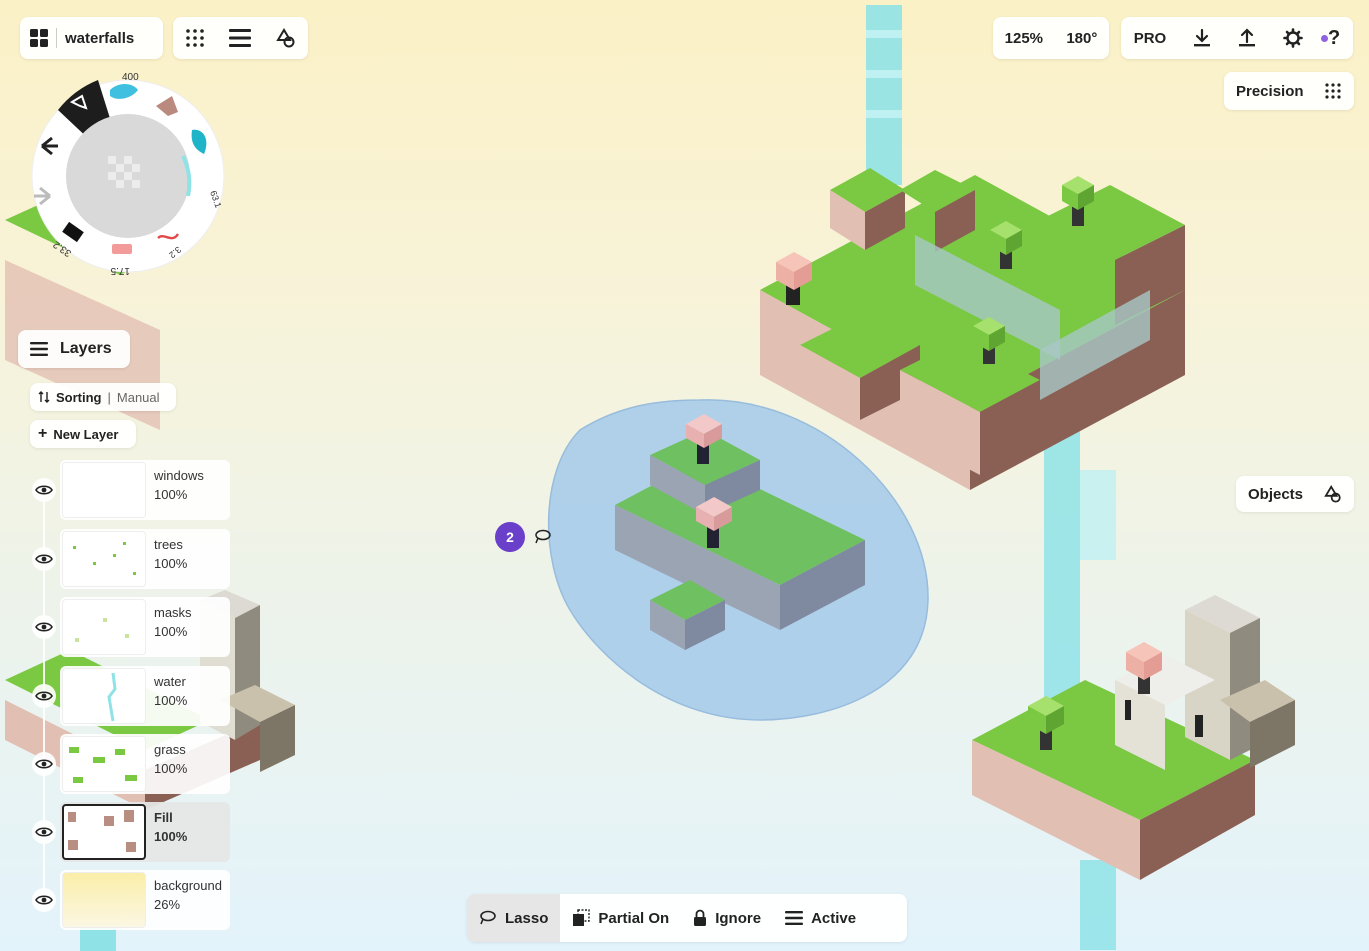  I want to click on ignore-label: Ignore, so click(738, 918).